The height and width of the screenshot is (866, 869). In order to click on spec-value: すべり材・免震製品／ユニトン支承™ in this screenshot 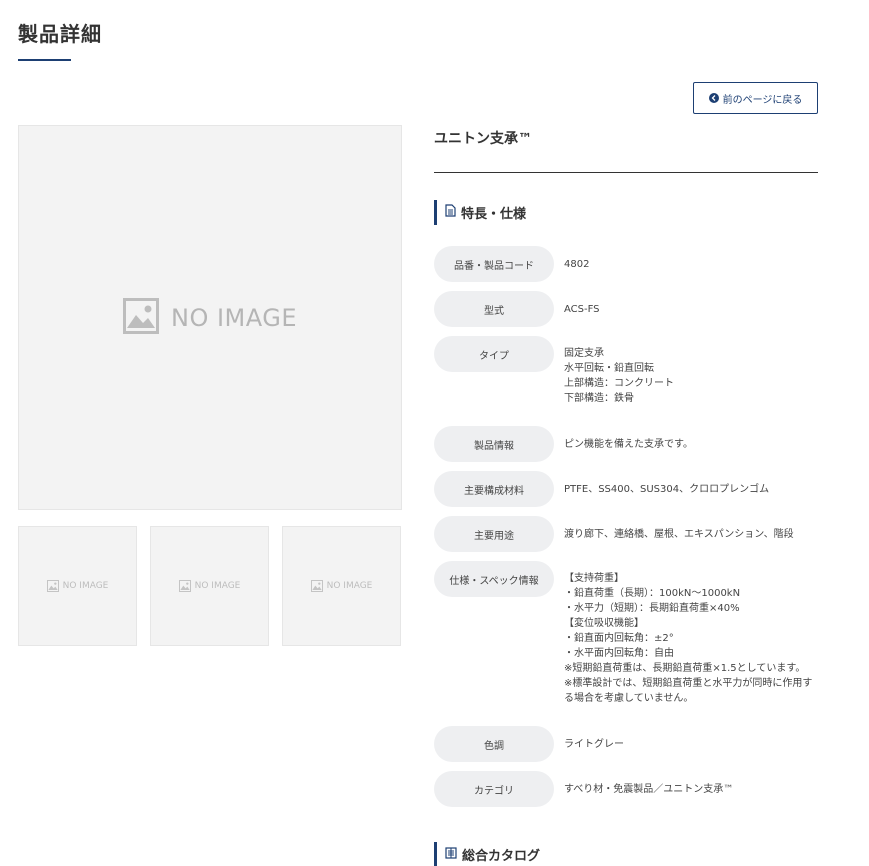, I will do `click(649, 789)`.